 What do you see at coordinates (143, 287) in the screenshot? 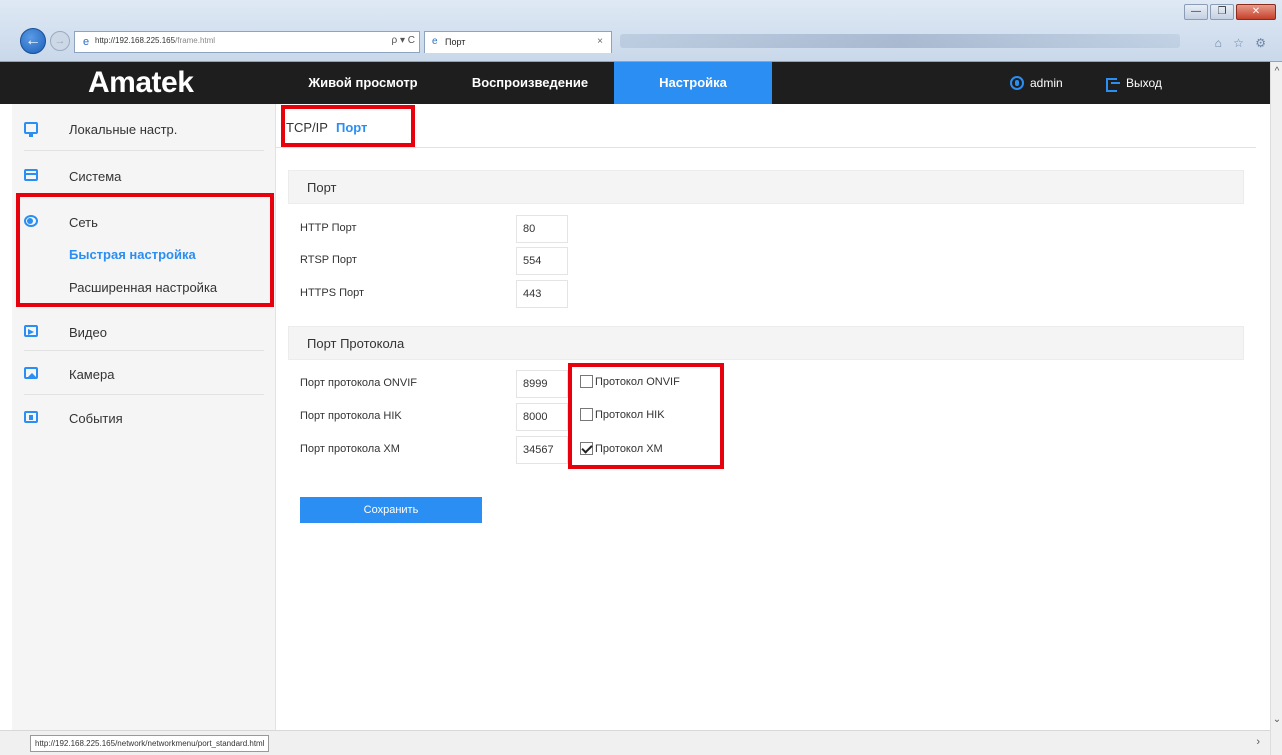
I see `submenu-advanced-setup: Расширенная настройка` at bounding box center [143, 287].